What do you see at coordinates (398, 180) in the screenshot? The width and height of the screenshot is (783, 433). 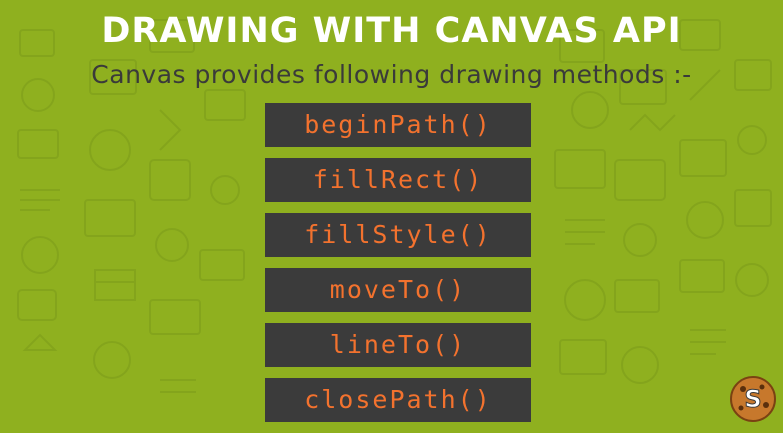 I see `method-fill-rect: fillRect()` at bounding box center [398, 180].